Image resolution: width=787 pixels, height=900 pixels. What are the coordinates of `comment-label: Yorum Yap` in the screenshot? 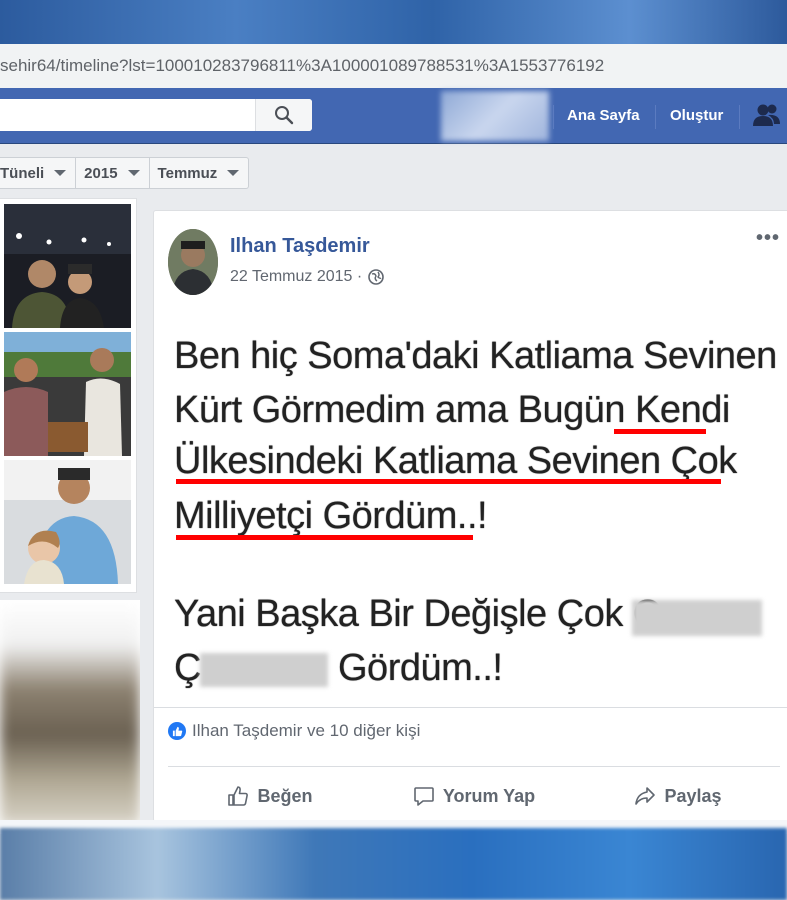 It's located at (489, 795).